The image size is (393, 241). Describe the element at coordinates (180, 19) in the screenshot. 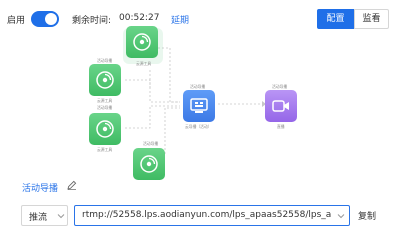

I see `extend-link: 延期` at that location.